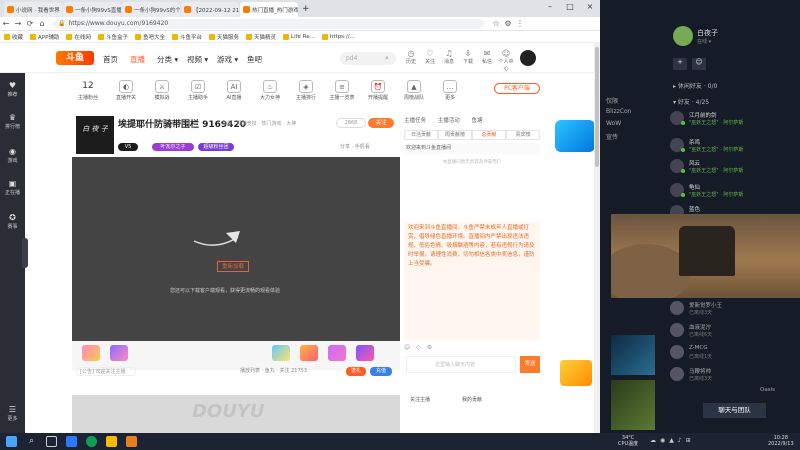 This screenshot has width=800, height=450. Describe the element at coordinates (590, 7) in the screenshot. I see `close-icon: ×` at that location.